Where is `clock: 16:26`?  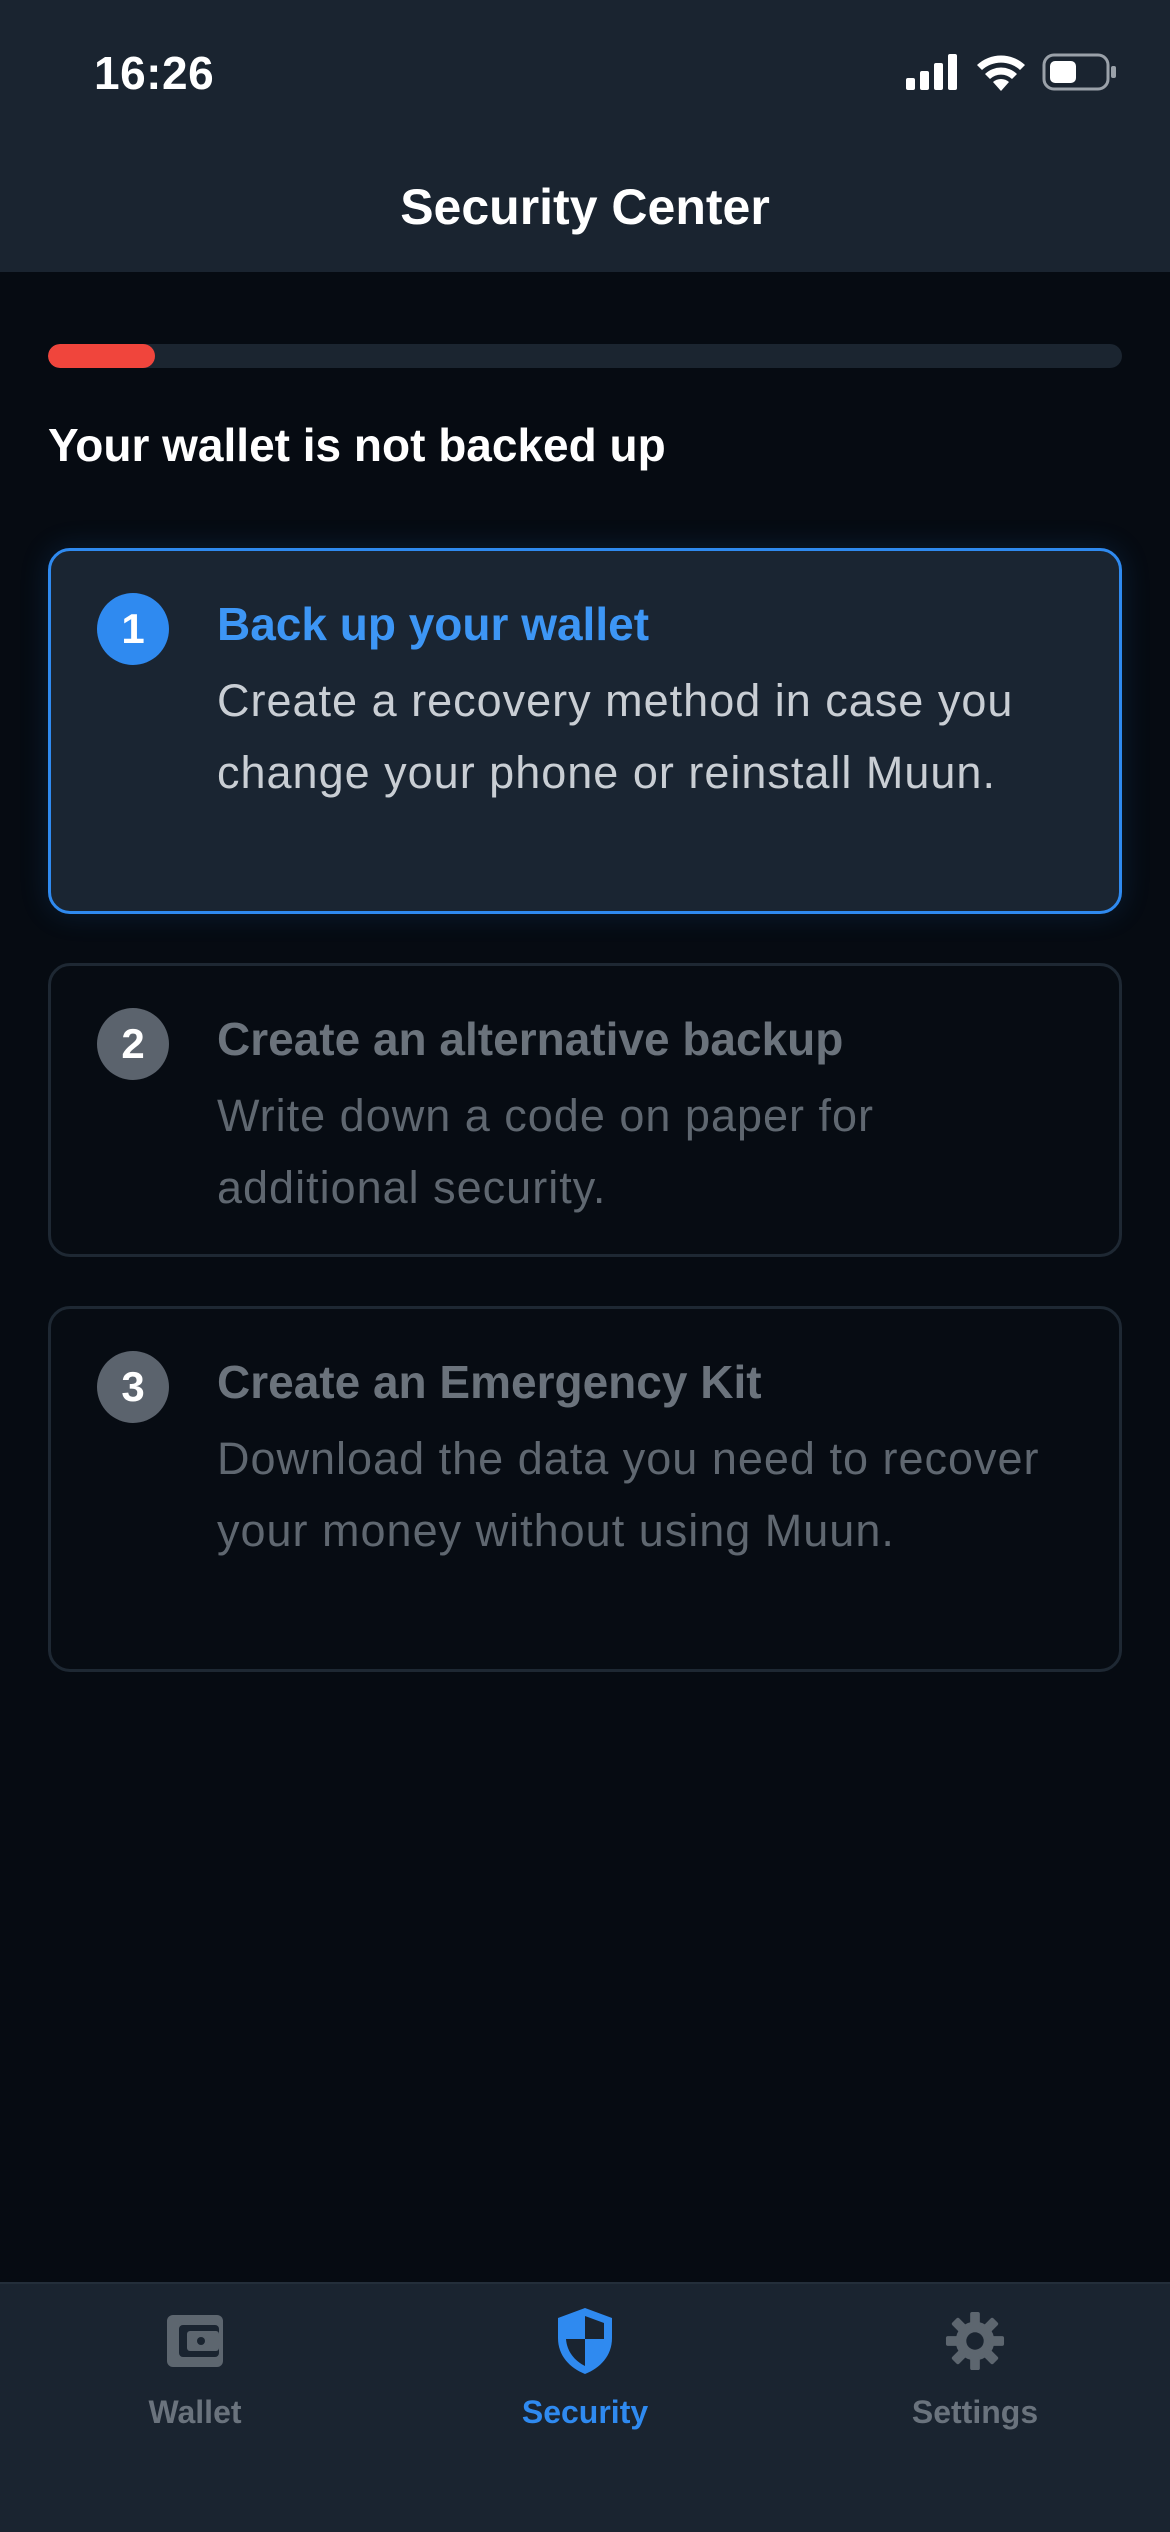 clock: 16:26 is located at coordinates (154, 73).